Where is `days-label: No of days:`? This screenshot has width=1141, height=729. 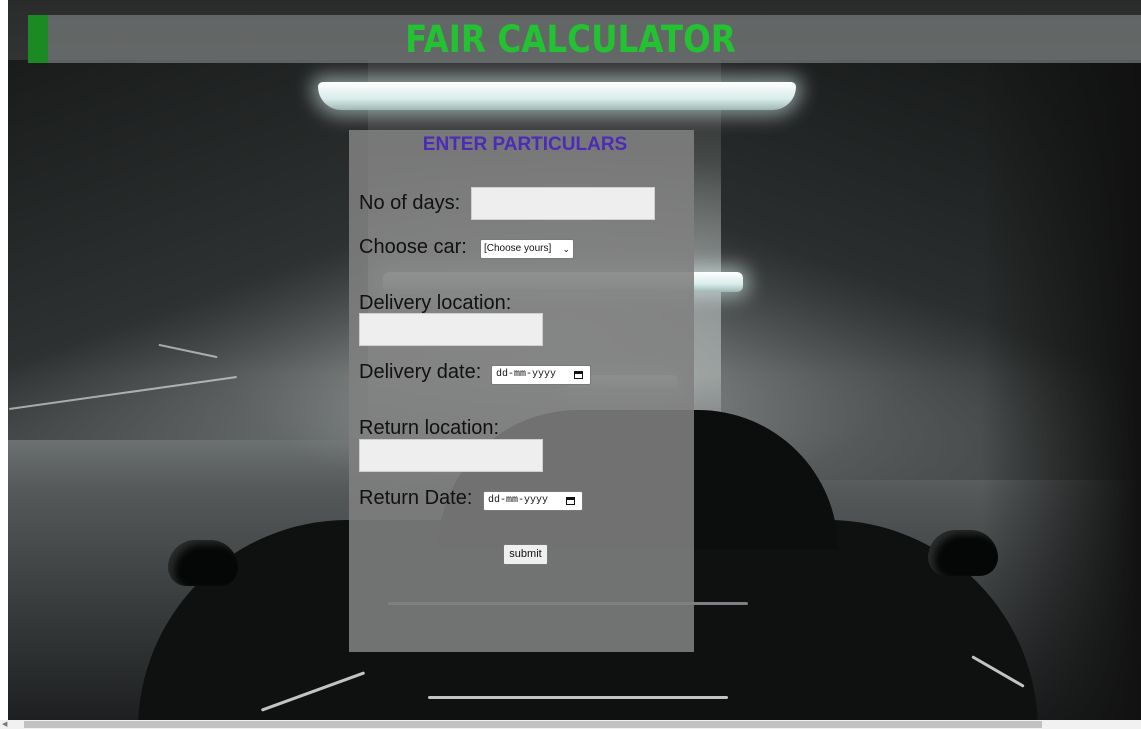 days-label: No of days: is located at coordinates (410, 203).